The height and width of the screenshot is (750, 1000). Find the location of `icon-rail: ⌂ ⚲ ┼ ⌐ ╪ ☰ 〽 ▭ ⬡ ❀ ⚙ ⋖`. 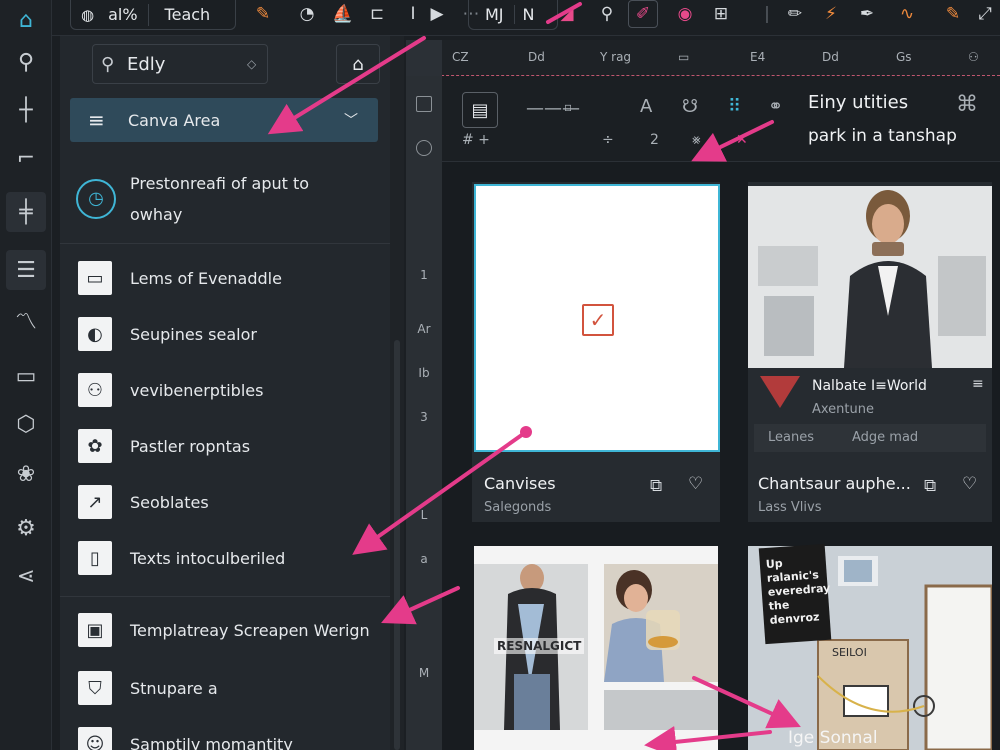

icon-rail: ⌂ ⚲ ┼ ⌐ ╪ ☰ 〽 ▭ ⬡ ❀ ⚙ ⋖ is located at coordinates (26, 375).